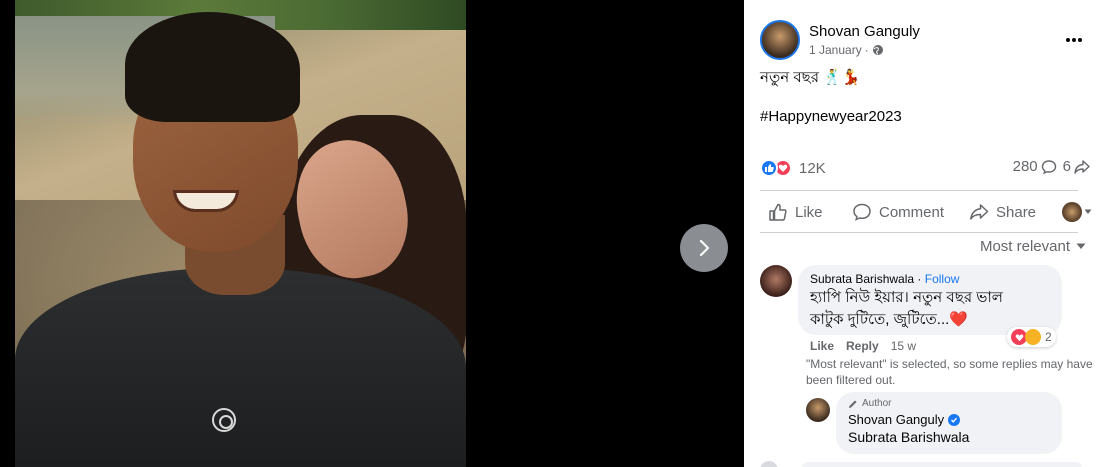 The image size is (1096, 467). I want to click on next-comment-bubble, so click(942, 464).